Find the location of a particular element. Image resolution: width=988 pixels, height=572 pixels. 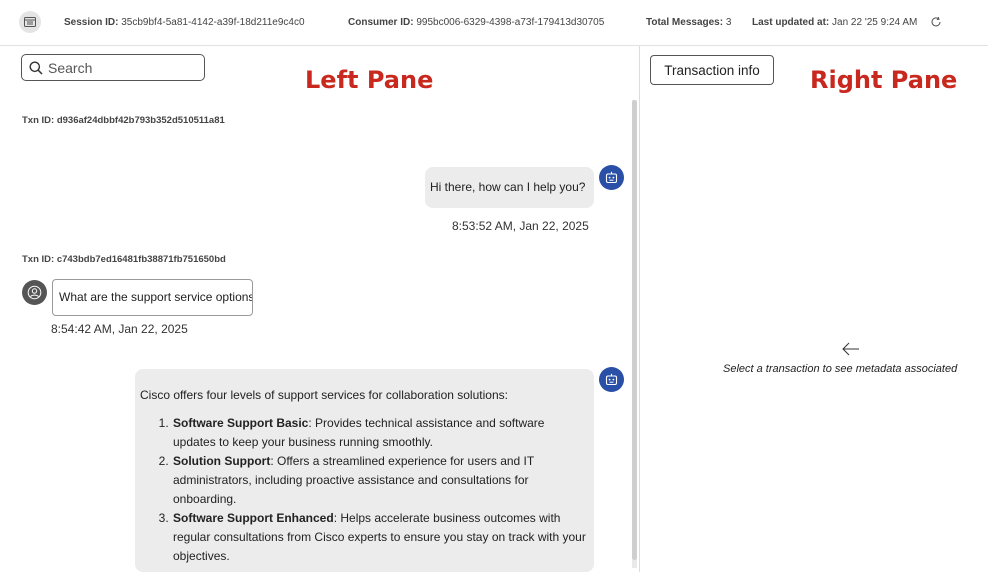

scrollbar-thumb is located at coordinates (634, 330).